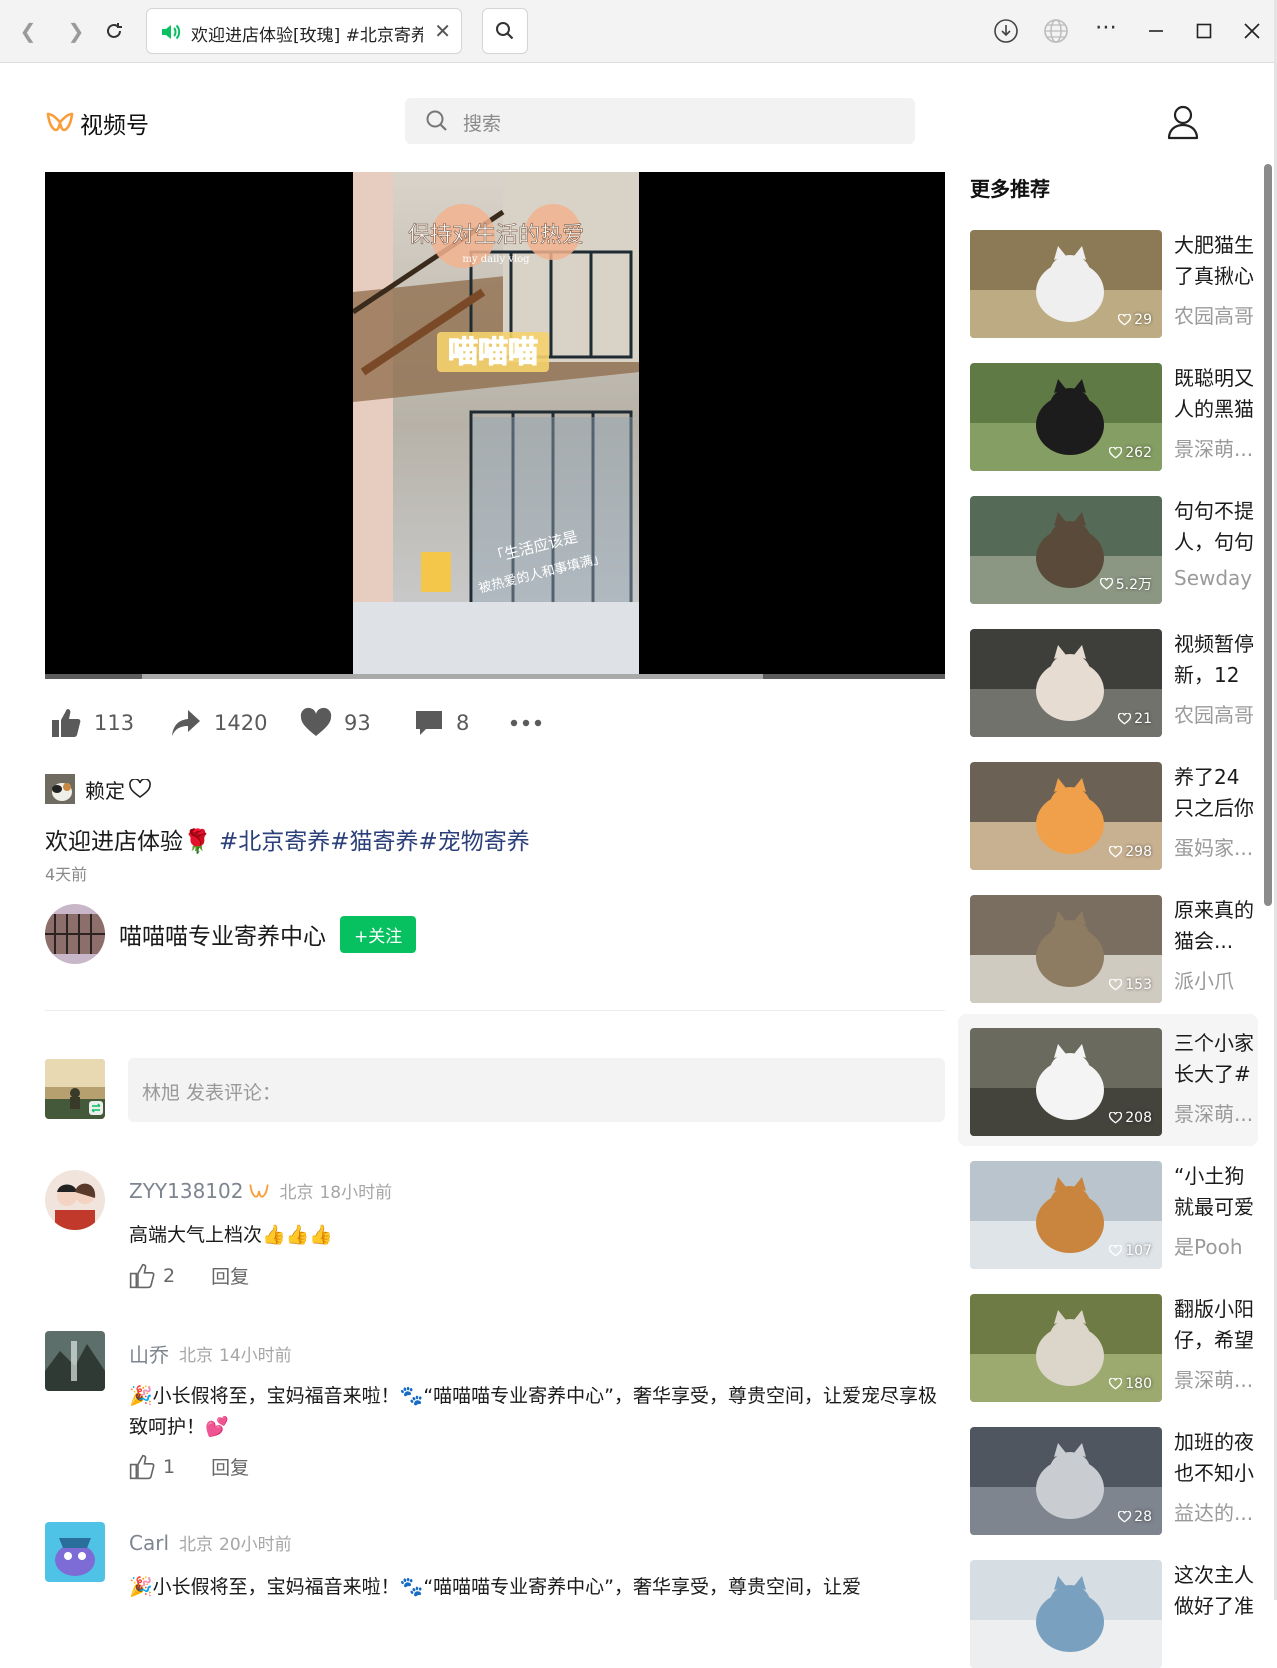 Image resolution: width=1277 pixels, height=1668 pixels. Describe the element at coordinates (1066, 284) in the screenshot. I see `recommendation-thumbnail: 29` at that location.